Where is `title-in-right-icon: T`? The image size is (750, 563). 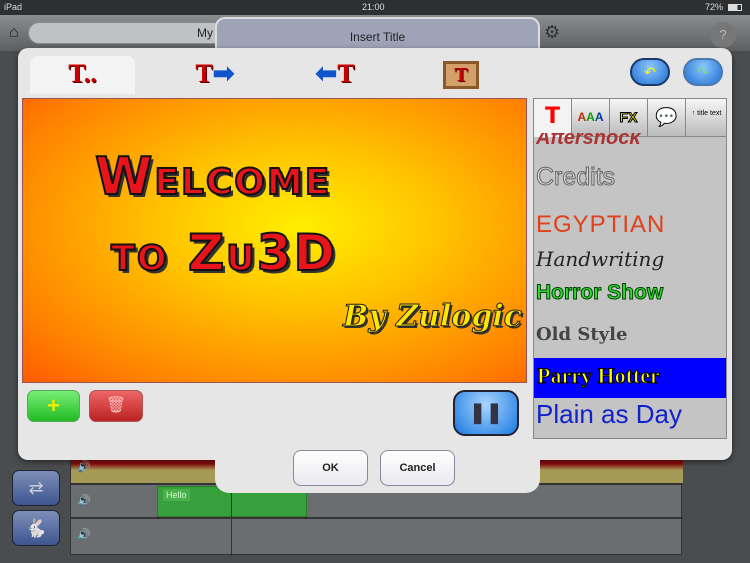 title-in-right-icon: T is located at coordinates (204, 73).